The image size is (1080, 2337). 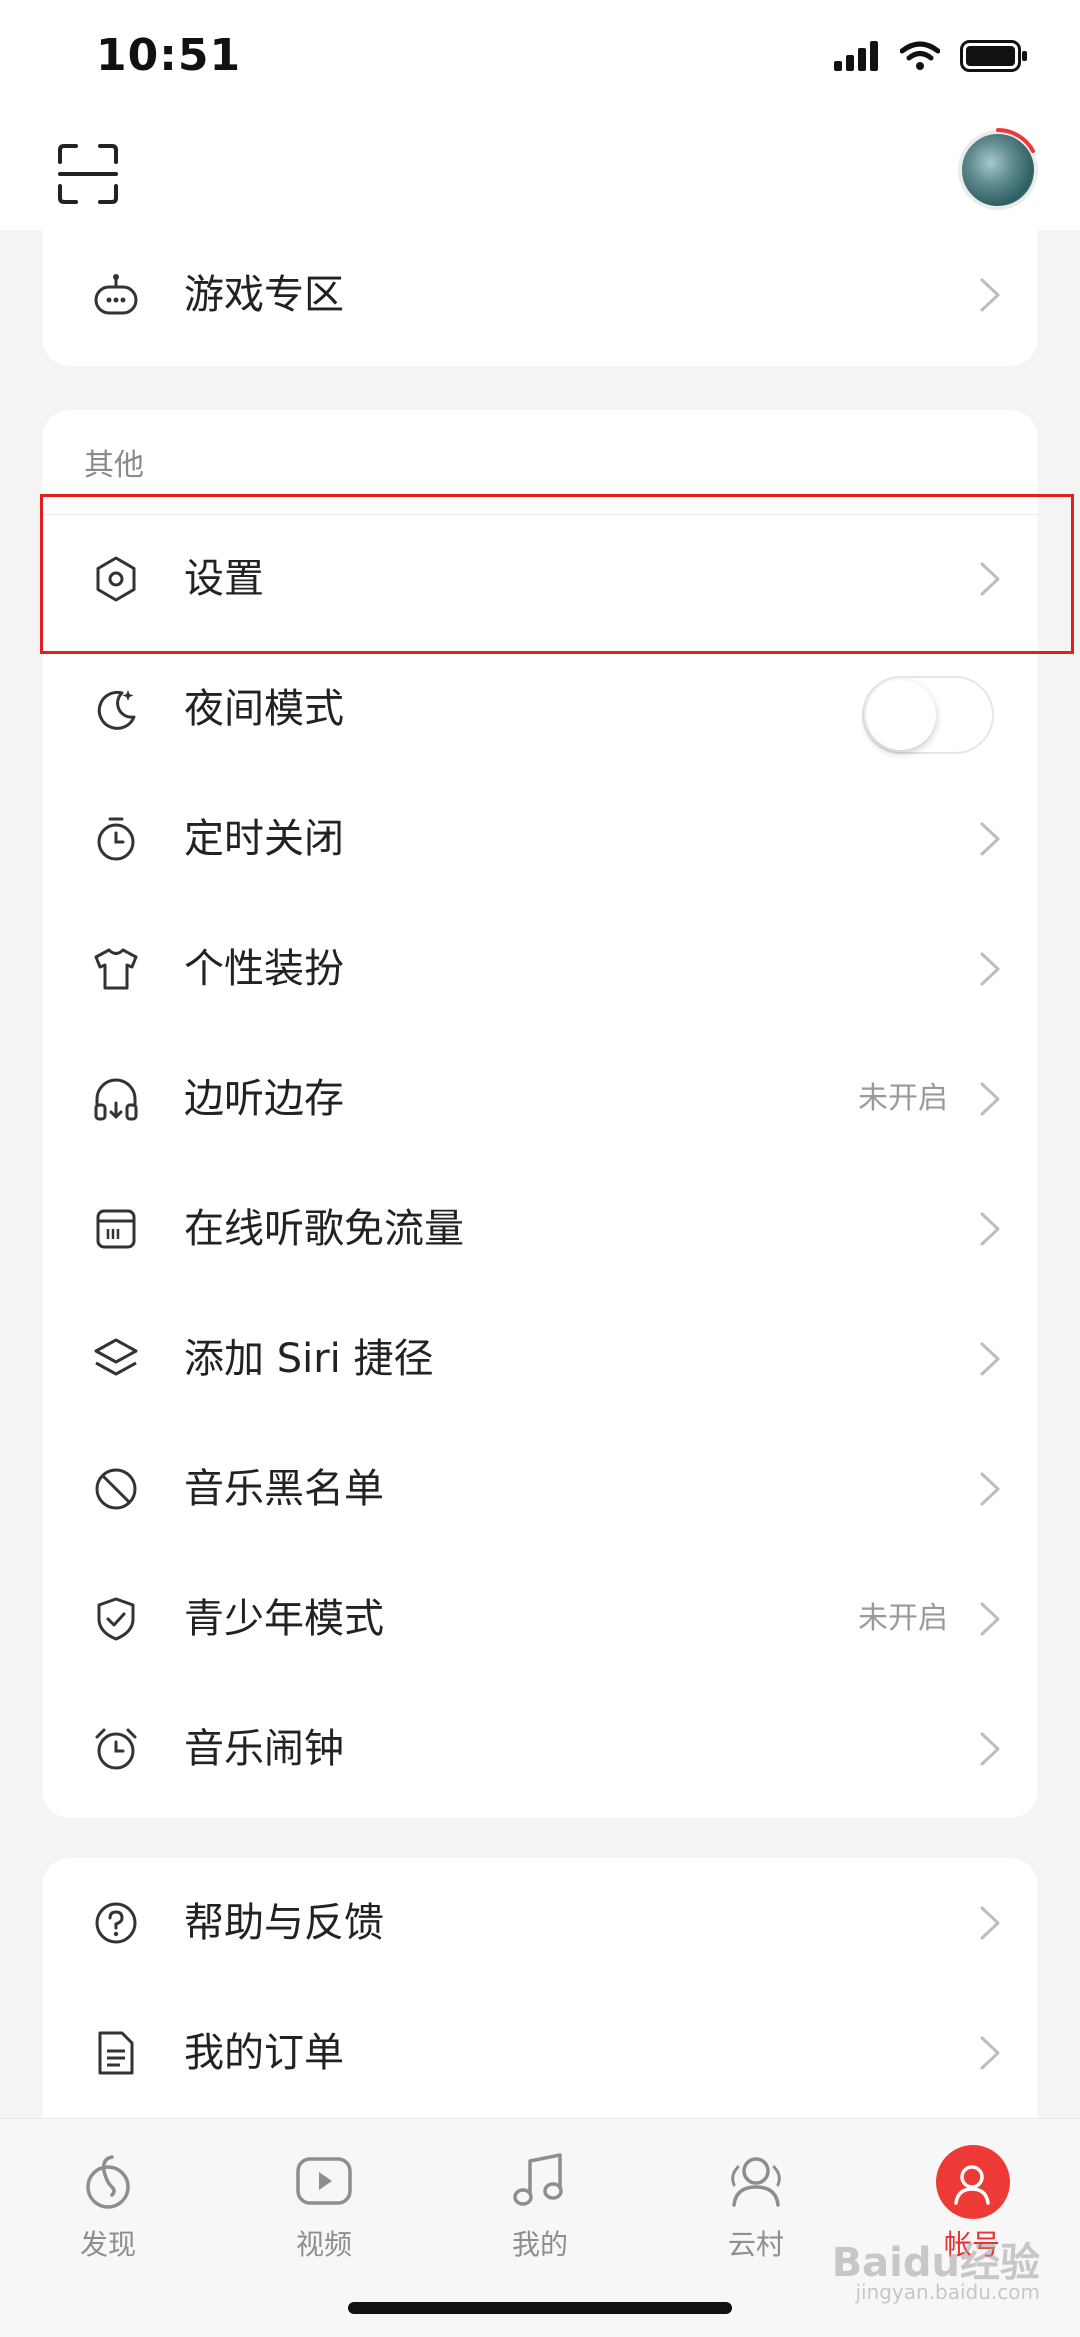 I want to click on tab-video: 视频, so click(x=324, y=2204).